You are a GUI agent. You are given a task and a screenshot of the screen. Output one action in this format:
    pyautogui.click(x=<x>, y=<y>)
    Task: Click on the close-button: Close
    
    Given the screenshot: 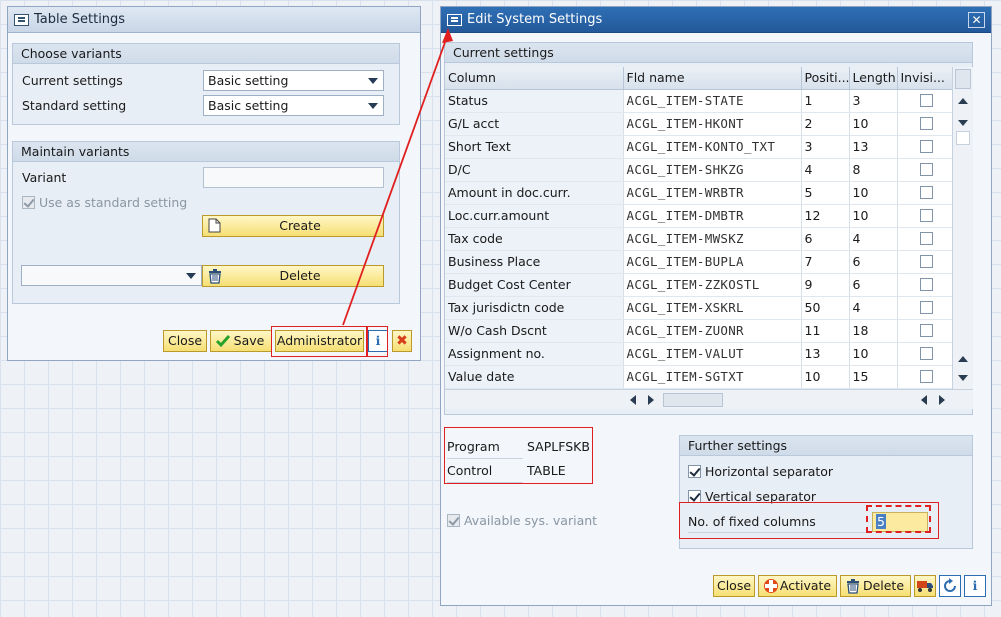 What is the action you would take?
    pyautogui.click(x=185, y=341)
    